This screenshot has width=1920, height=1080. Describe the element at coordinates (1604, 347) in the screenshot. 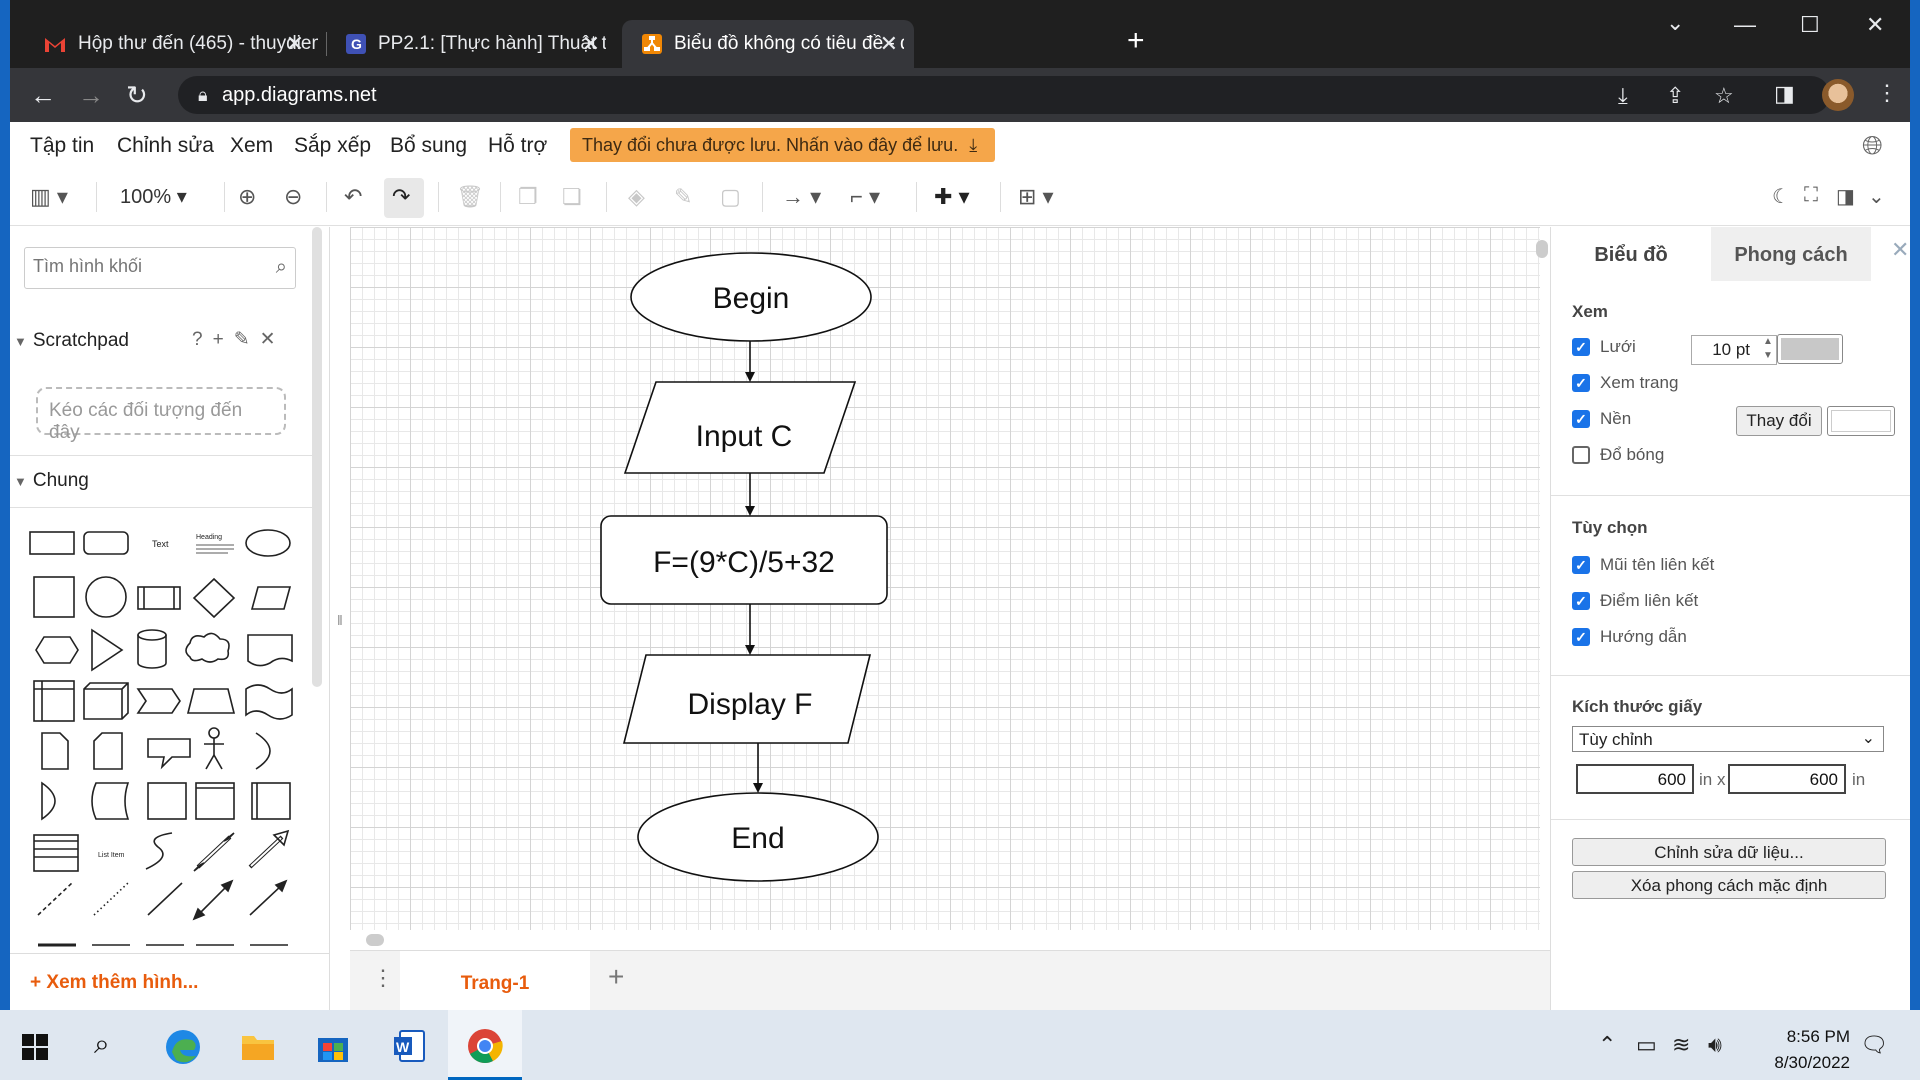

I see `grid-checkbox: ✓ Lưới` at that location.